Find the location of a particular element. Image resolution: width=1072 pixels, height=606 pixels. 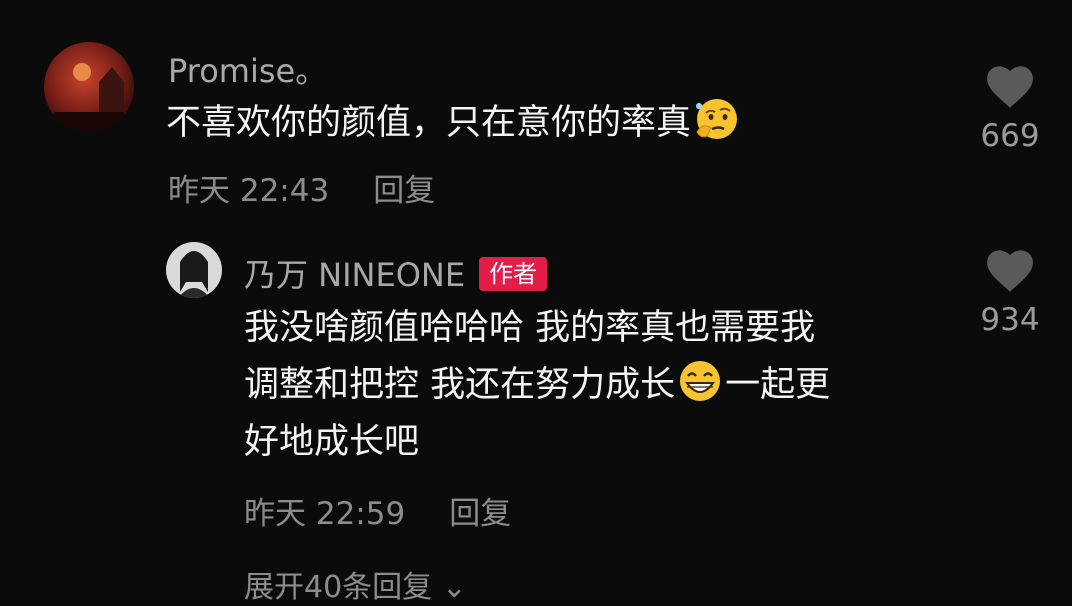

reply-text-content: 一起更 is located at coordinates (778, 385).